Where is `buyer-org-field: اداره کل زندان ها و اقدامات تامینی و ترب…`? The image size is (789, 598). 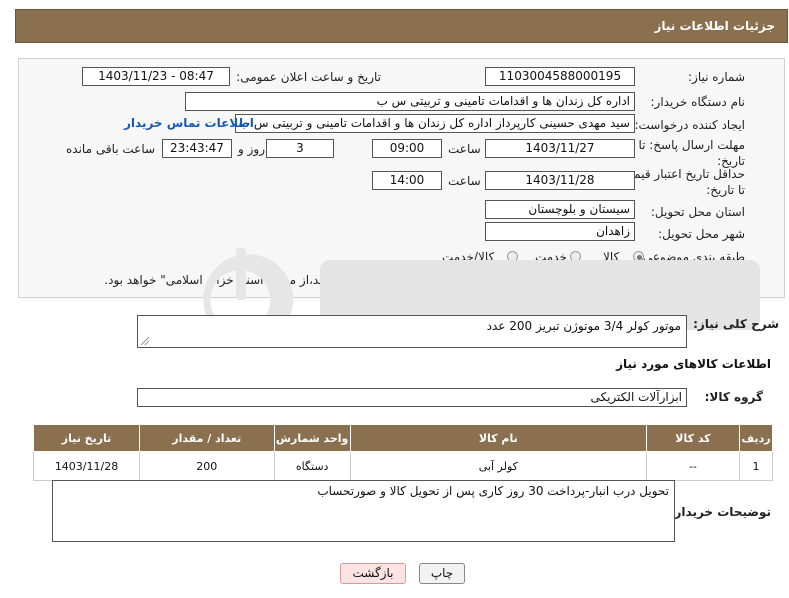 buyer-org-field: اداره کل زندان ها و اقدامات تامینی و ترب… is located at coordinates (410, 101).